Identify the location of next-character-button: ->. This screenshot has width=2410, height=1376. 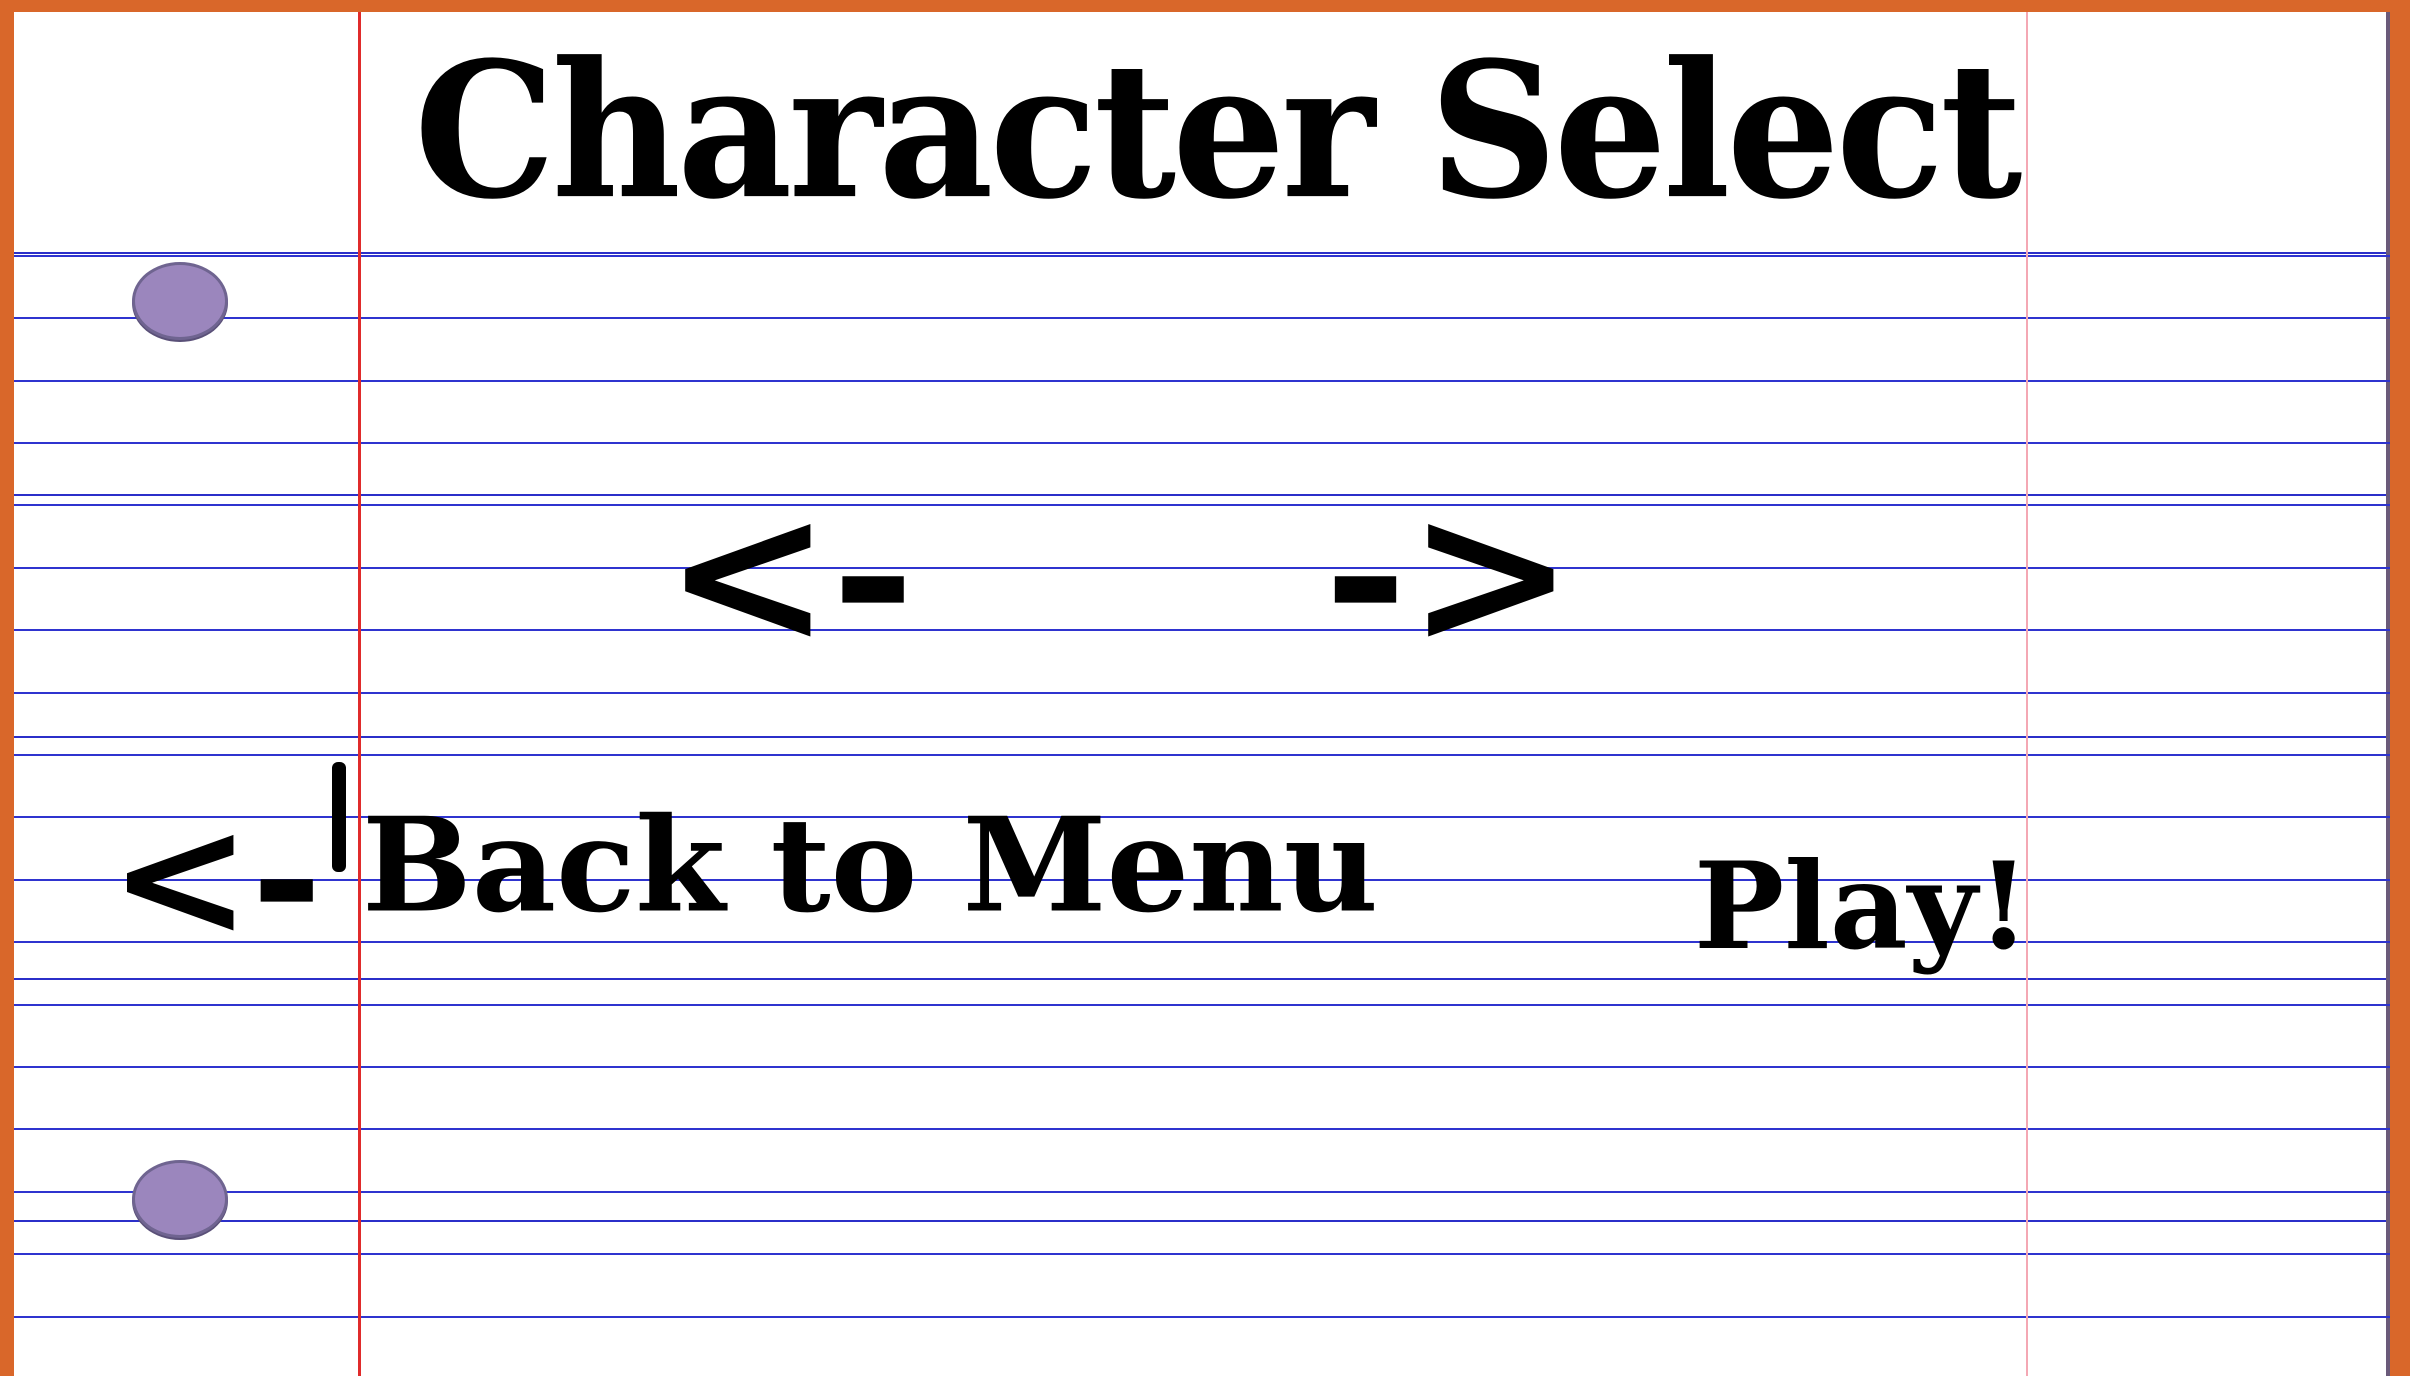
(1449, 574).